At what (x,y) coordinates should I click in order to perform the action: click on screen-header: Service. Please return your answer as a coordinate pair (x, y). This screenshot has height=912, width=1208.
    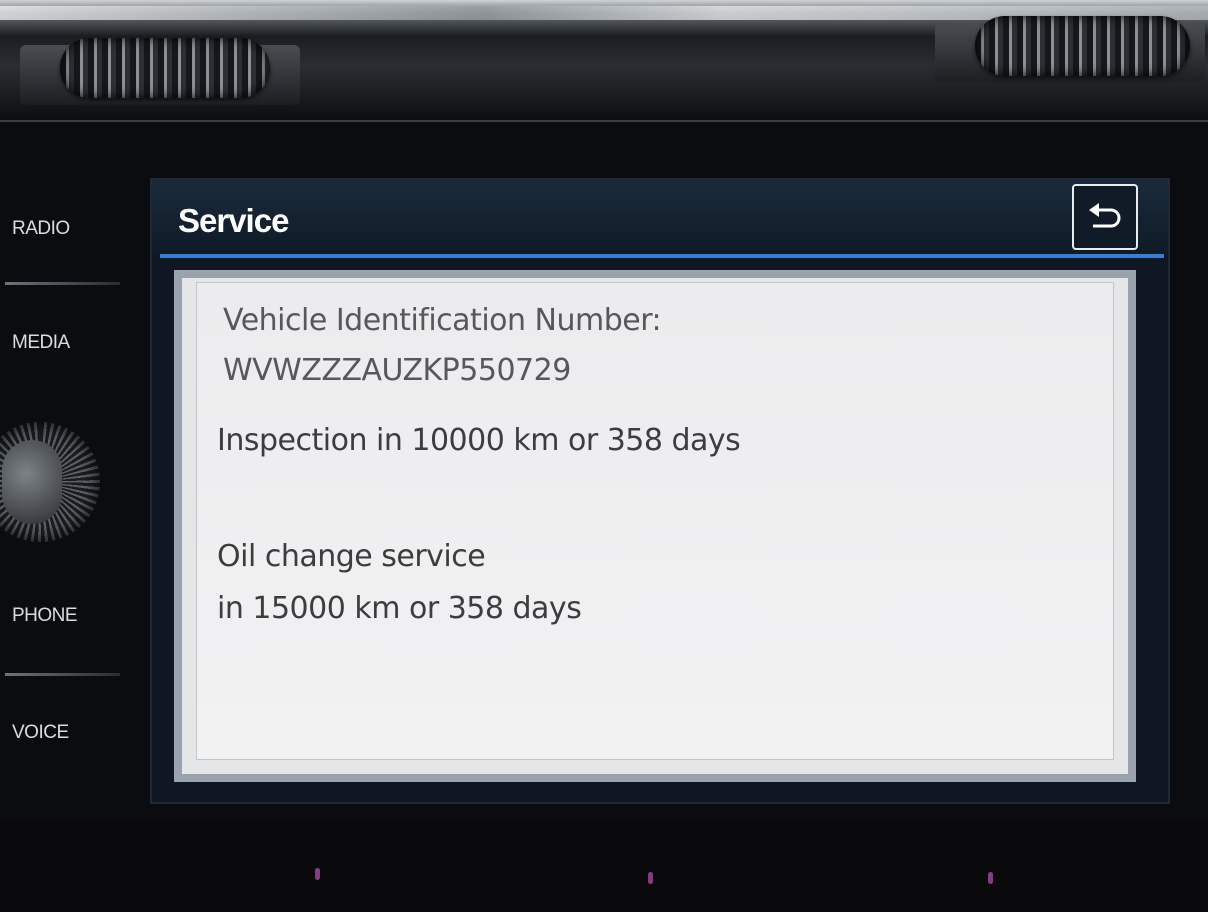
    Looking at the image, I should click on (660, 218).